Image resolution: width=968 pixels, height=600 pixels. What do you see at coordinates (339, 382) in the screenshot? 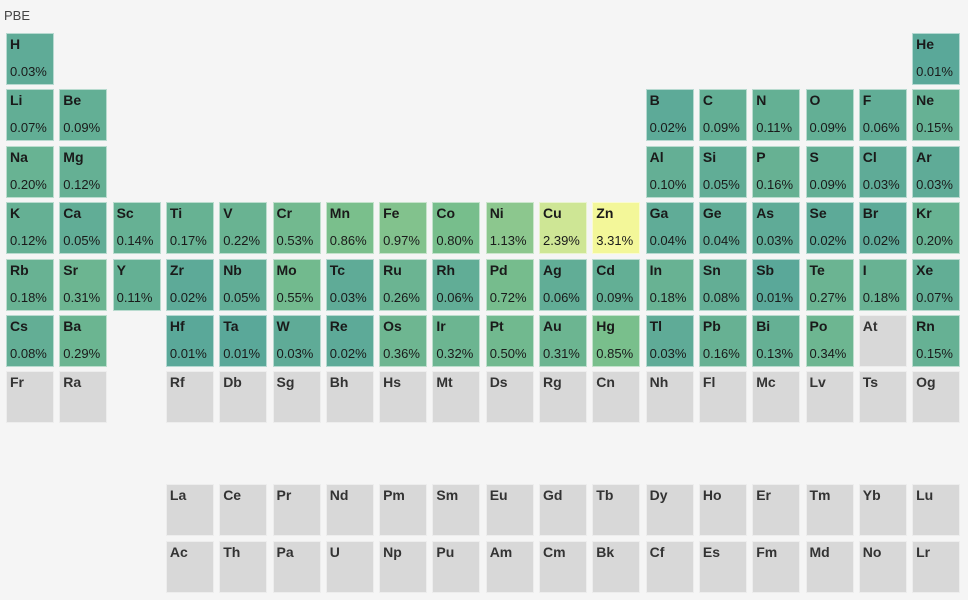
I see `element-symbol: Bh` at bounding box center [339, 382].